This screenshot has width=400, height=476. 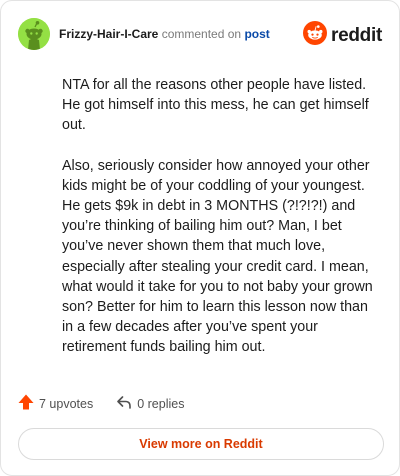 I want to click on reddit-brand: reddit, so click(x=342, y=35).